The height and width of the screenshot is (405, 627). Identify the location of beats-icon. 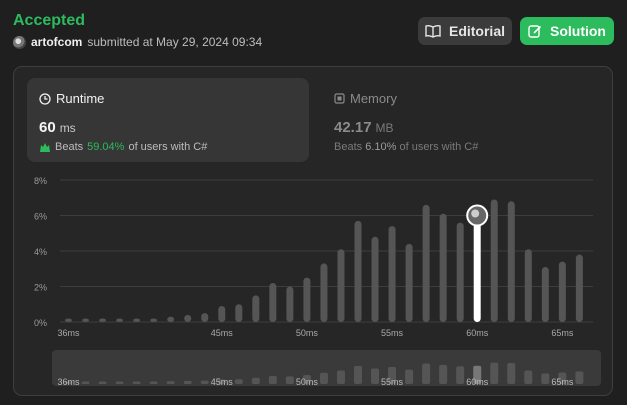
(45, 147).